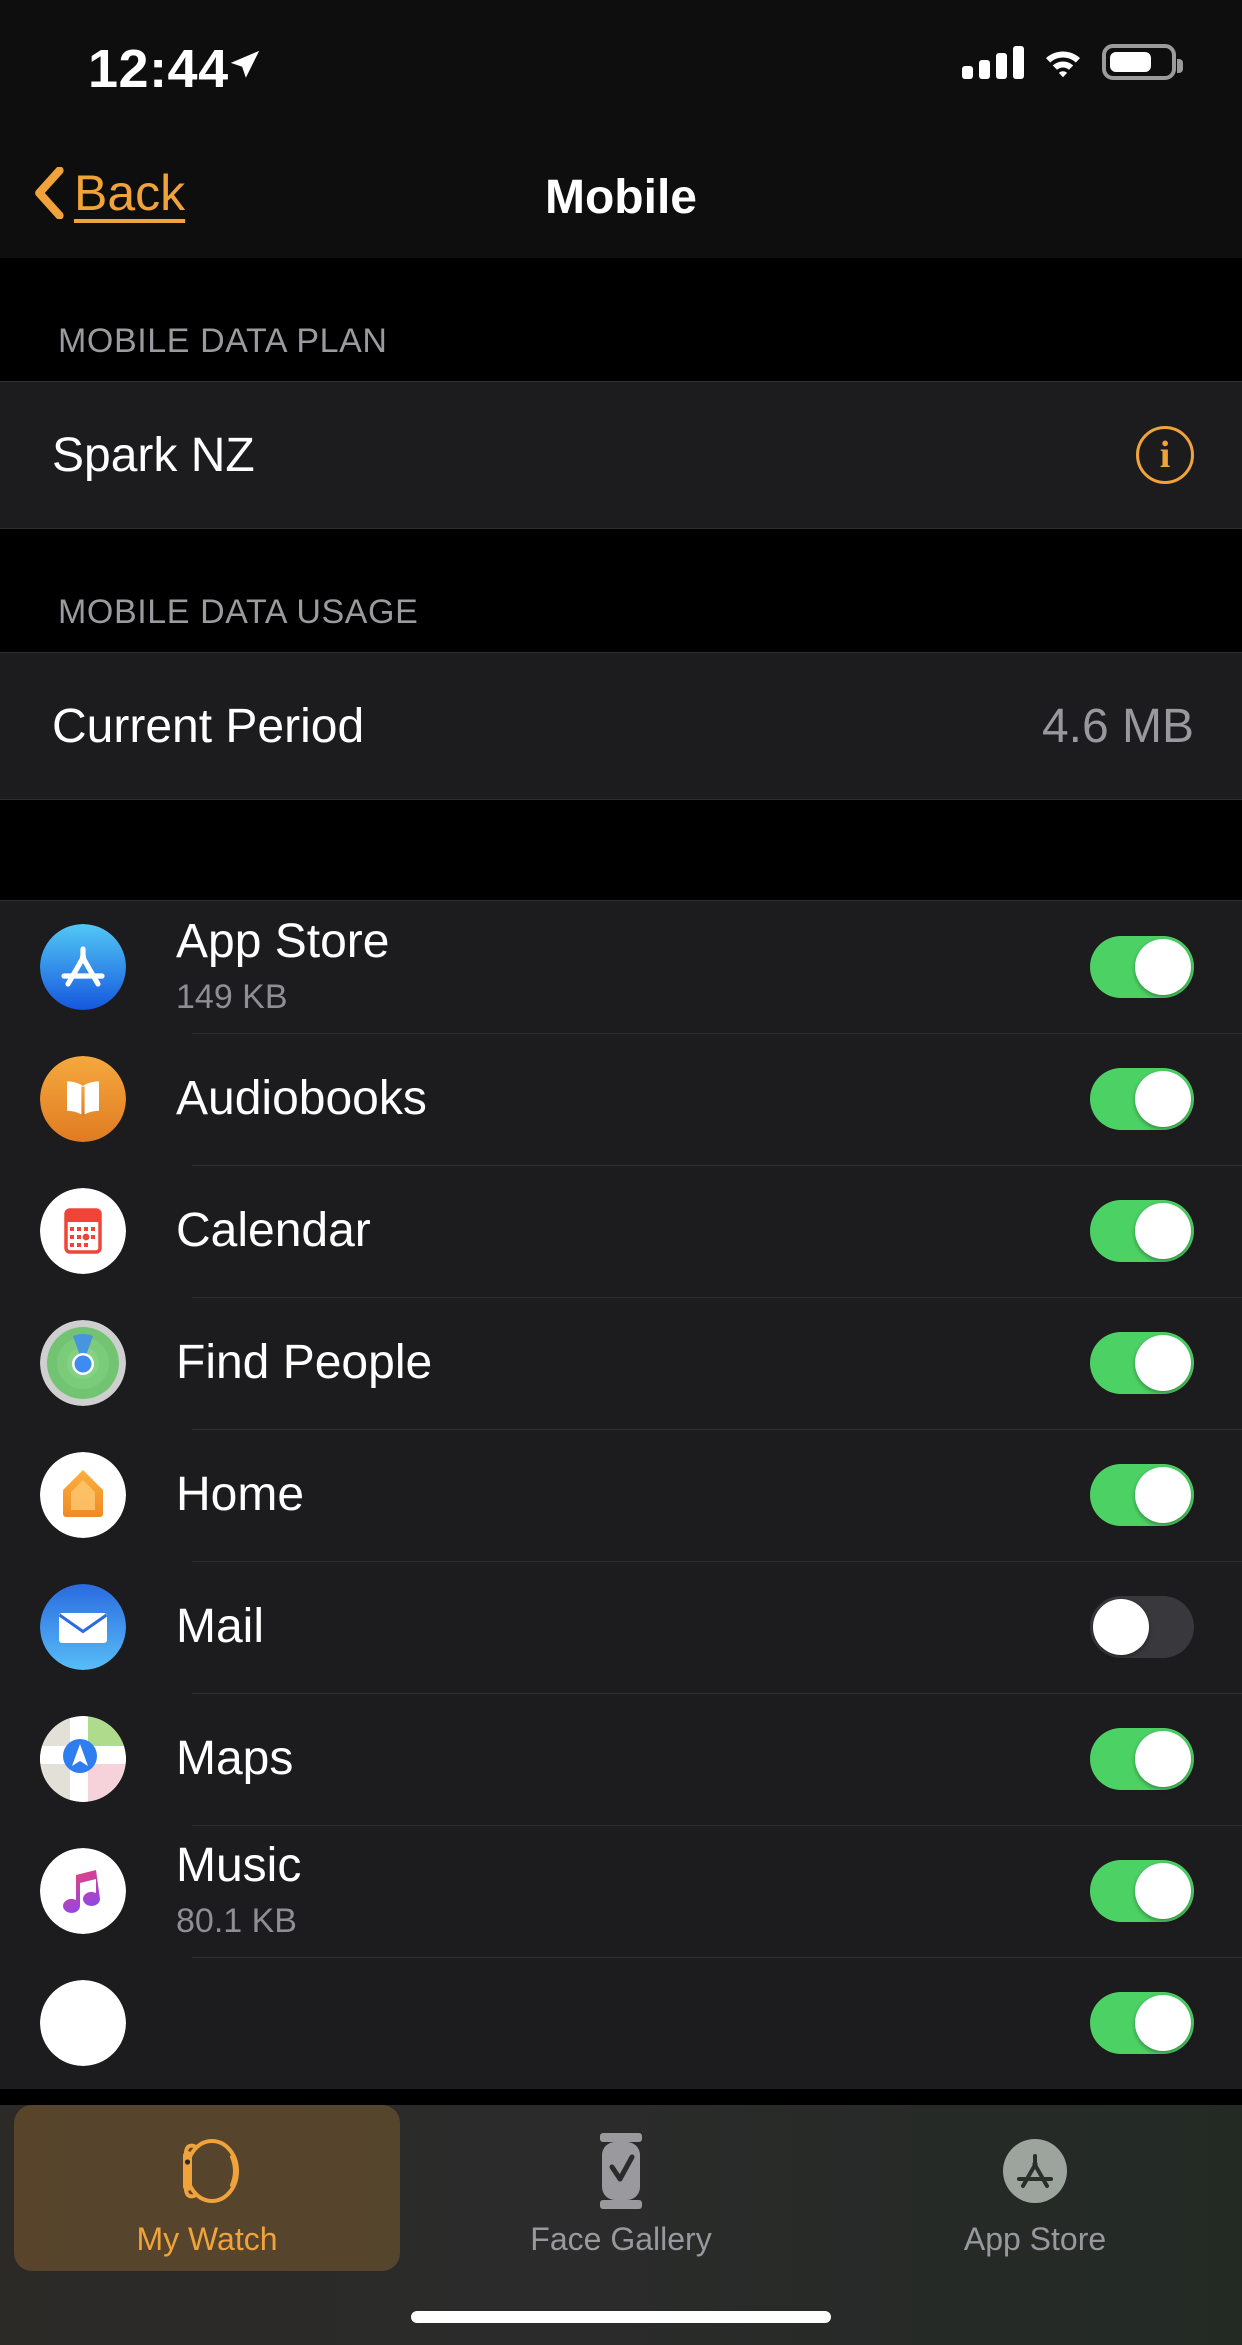 The width and height of the screenshot is (1242, 2345). Describe the element at coordinates (236, 1920) in the screenshot. I see `app-size: 80.1 KB` at that location.